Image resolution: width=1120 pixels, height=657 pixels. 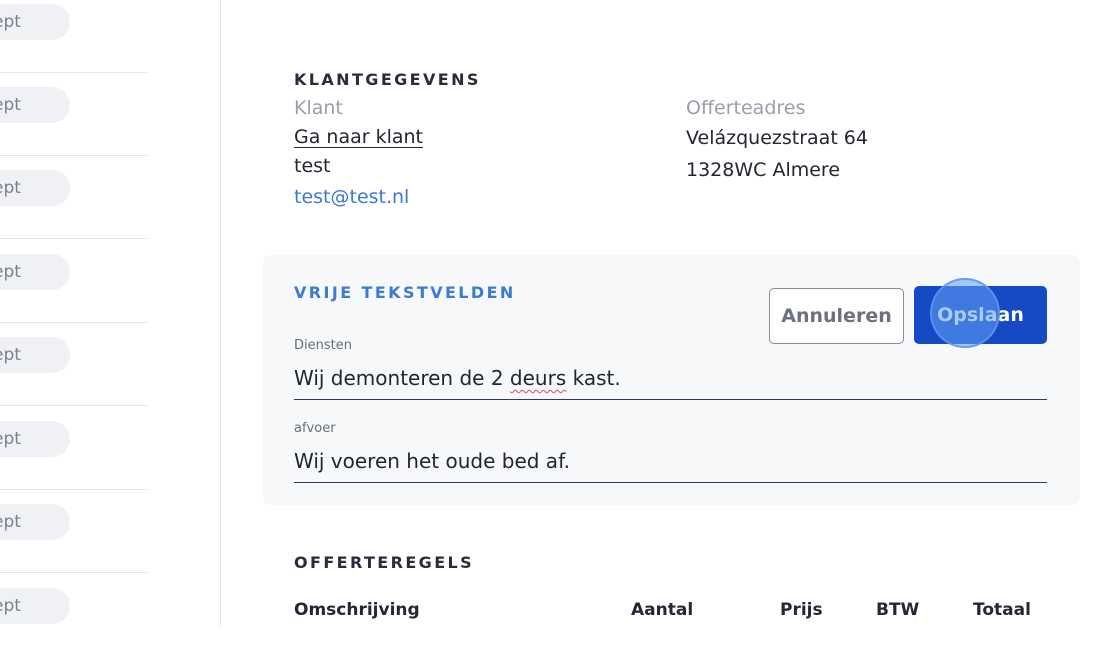 I want to click on quote-address-label: Offerteadres, so click(x=746, y=108).